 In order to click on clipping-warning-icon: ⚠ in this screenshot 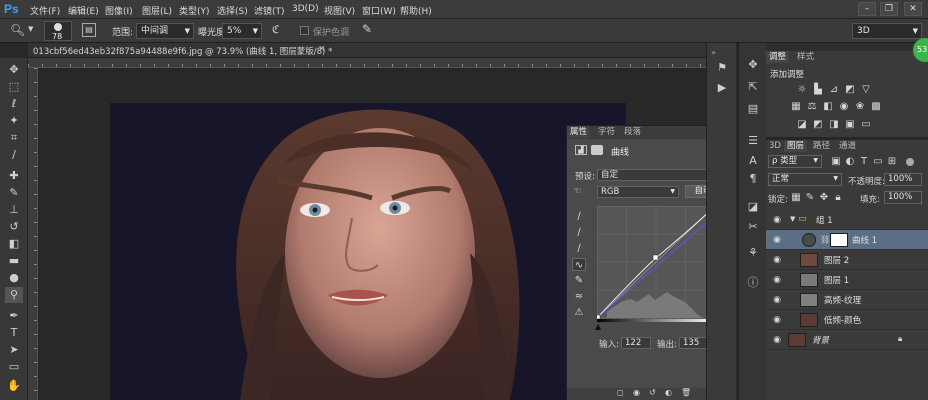, I will do `click(579, 312)`.